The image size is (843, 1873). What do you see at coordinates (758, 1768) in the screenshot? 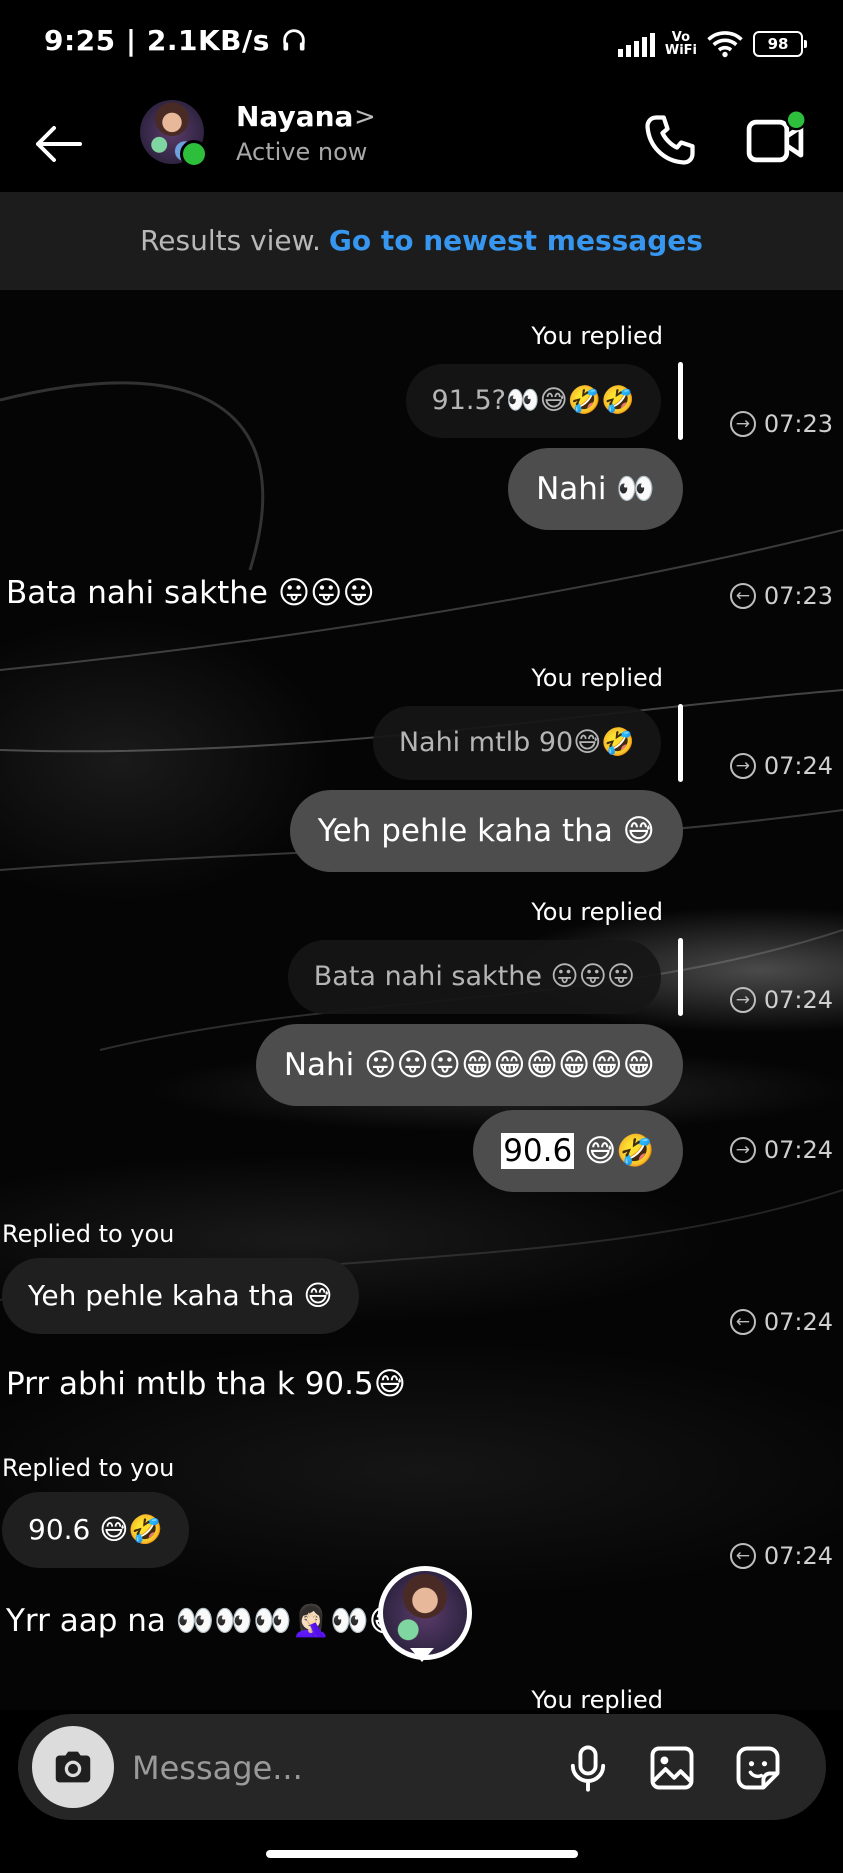
I see `sticker-icon` at bounding box center [758, 1768].